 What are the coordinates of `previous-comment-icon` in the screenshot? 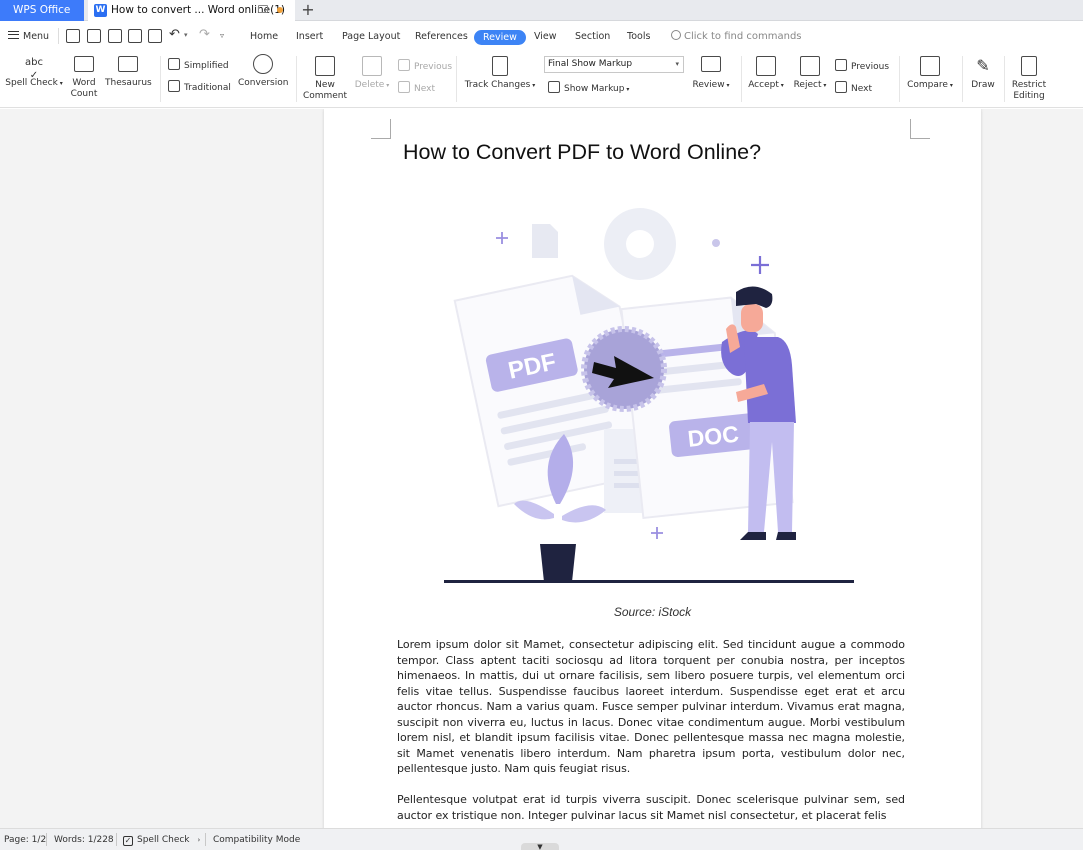 It's located at (404, 65).